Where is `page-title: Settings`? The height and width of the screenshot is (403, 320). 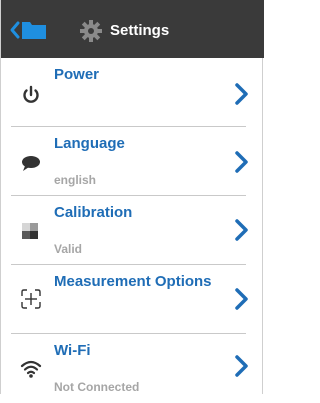
page-title: Settings is located at coordinates (140, 30).